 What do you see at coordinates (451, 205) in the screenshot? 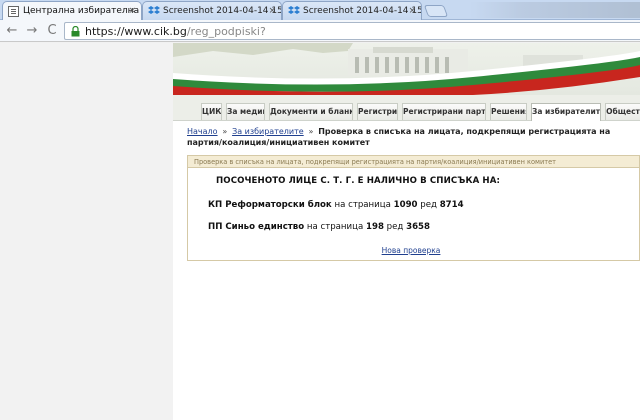
I see `row-number: 8714` at bounding box center [451, 205].